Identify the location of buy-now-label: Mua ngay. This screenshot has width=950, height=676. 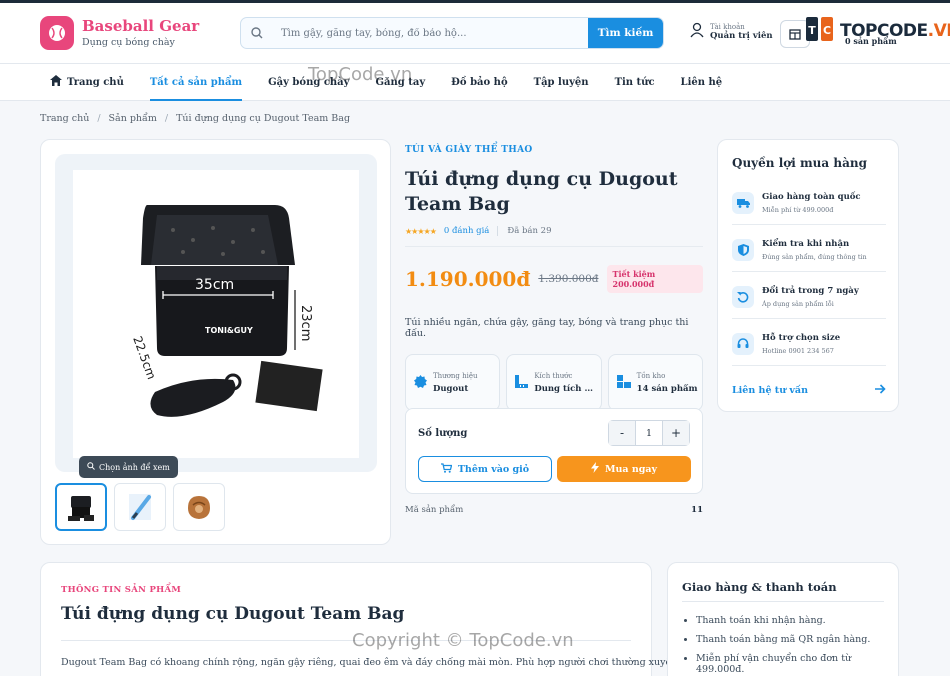
(631, 469).